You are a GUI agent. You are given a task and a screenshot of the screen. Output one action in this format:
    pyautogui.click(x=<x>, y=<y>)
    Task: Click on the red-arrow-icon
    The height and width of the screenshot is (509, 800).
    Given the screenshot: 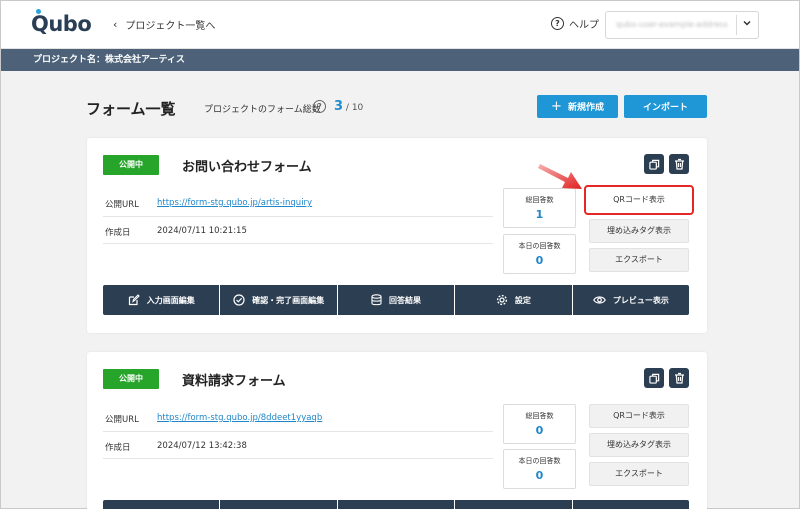 What is the action you would take?
    pyautogui.click(x=560, y=176)
    